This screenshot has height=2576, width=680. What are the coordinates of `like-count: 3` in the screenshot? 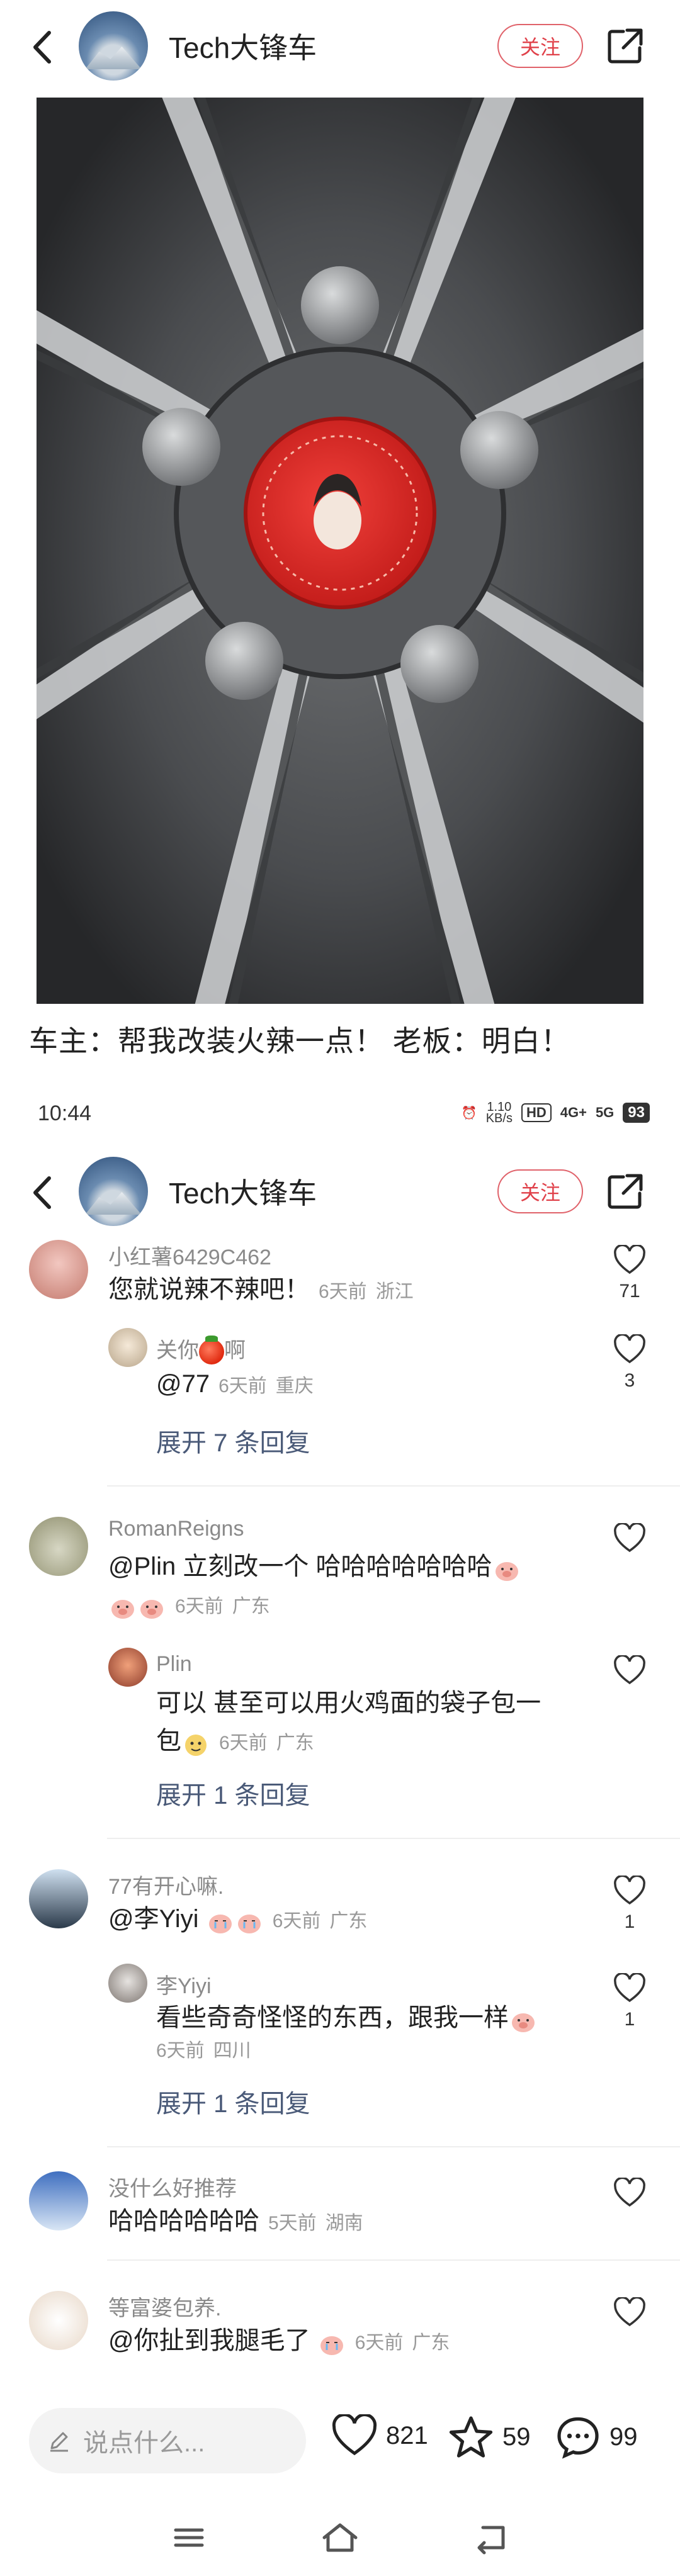 It's located at (629, 1380).